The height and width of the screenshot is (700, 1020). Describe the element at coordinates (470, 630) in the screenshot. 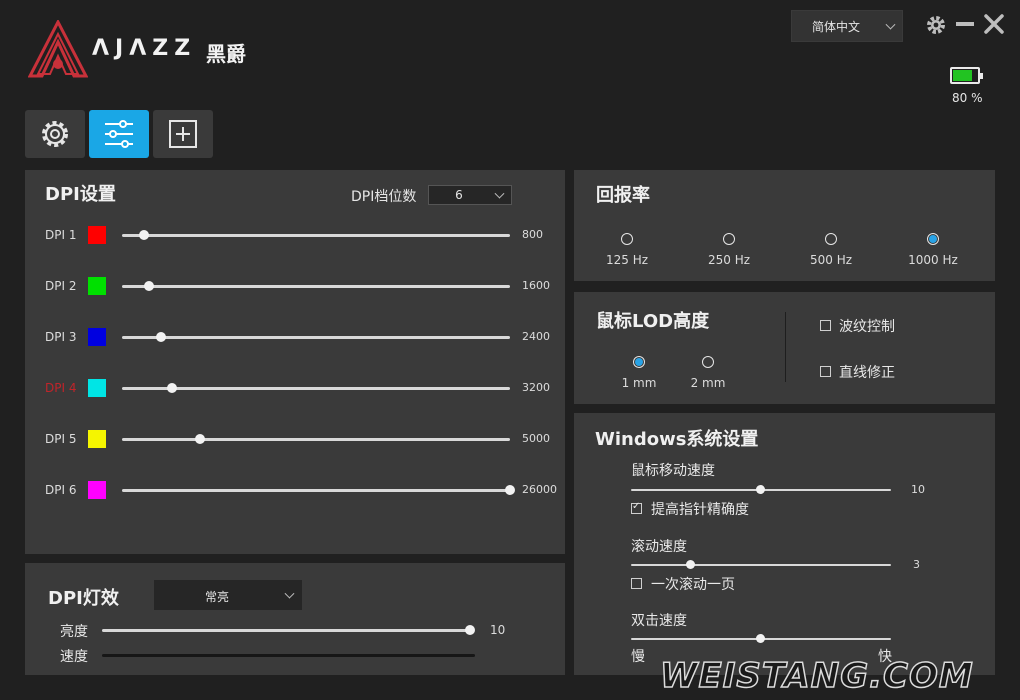

I see `brightness-slider-thumb` at that location.